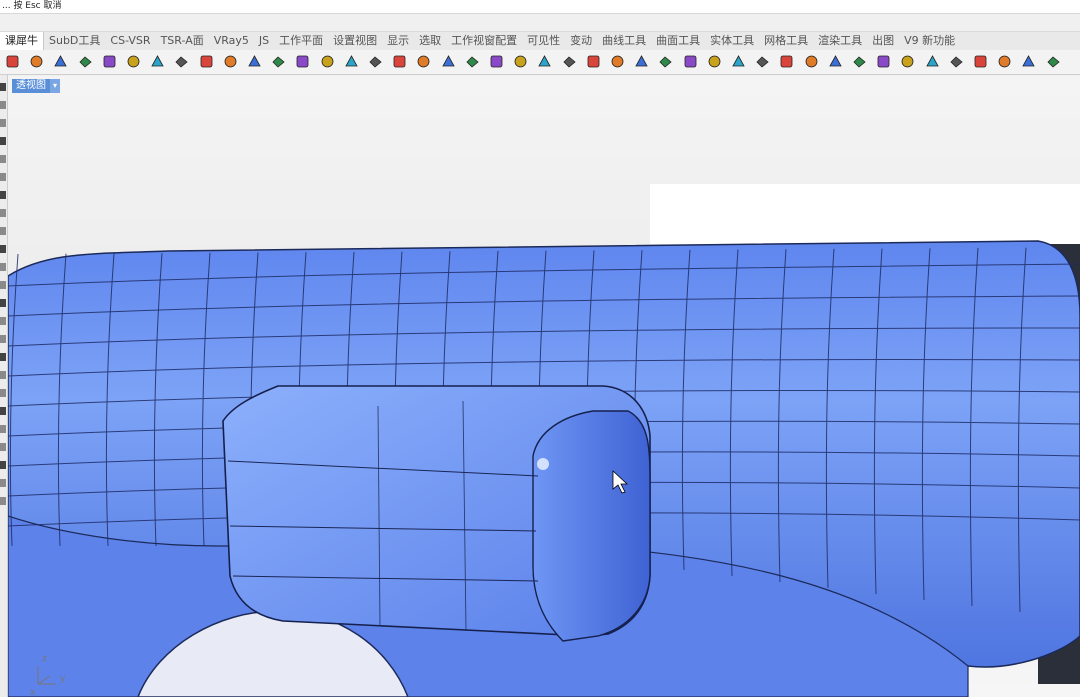 The width and height of the screenshot is (1080, 697). I want to click on connect-icon, so click(665, 61).